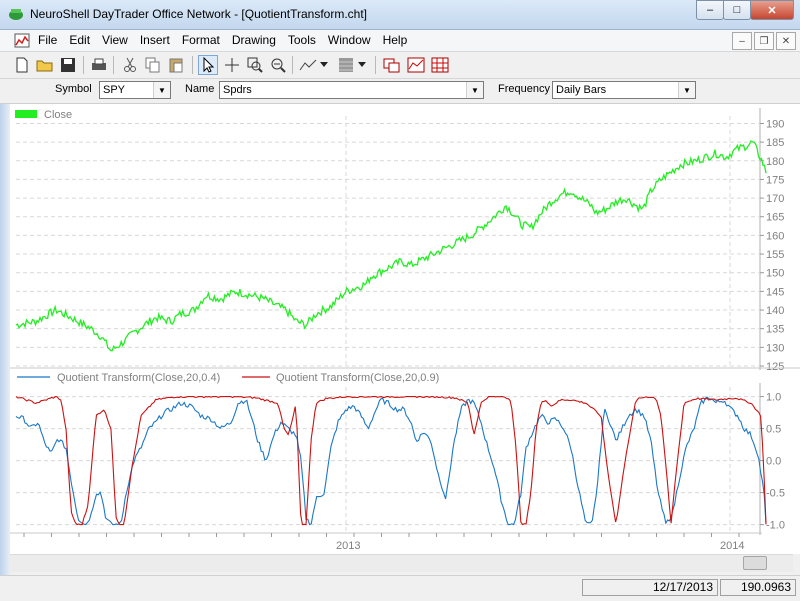  I want to click on name-combo: Spdrs ▼, so click(351, 90).